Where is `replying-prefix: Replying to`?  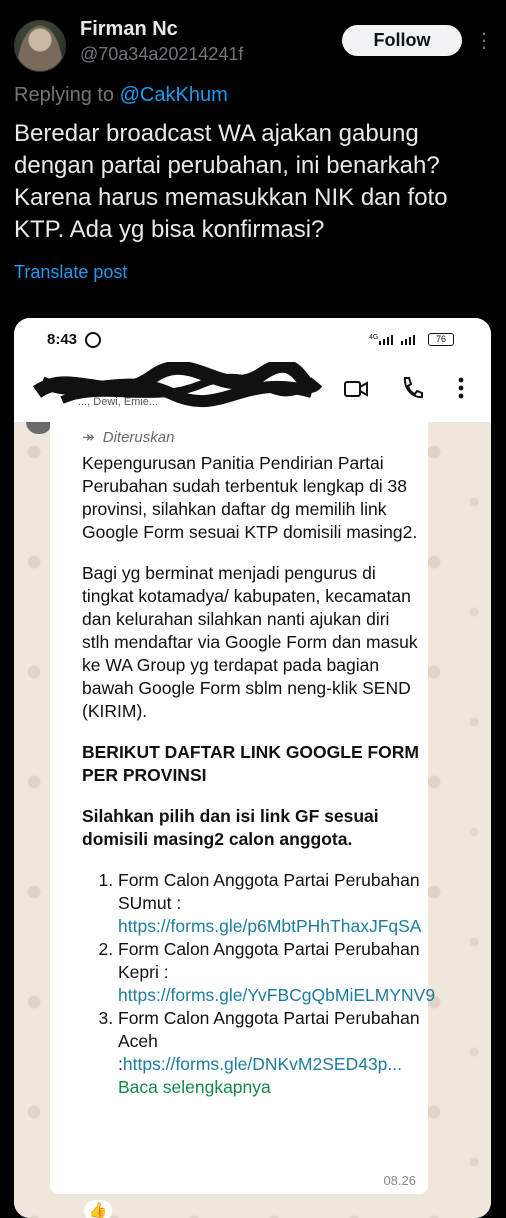 replying-prefix: Replying to is located at coordinates (64, 95).